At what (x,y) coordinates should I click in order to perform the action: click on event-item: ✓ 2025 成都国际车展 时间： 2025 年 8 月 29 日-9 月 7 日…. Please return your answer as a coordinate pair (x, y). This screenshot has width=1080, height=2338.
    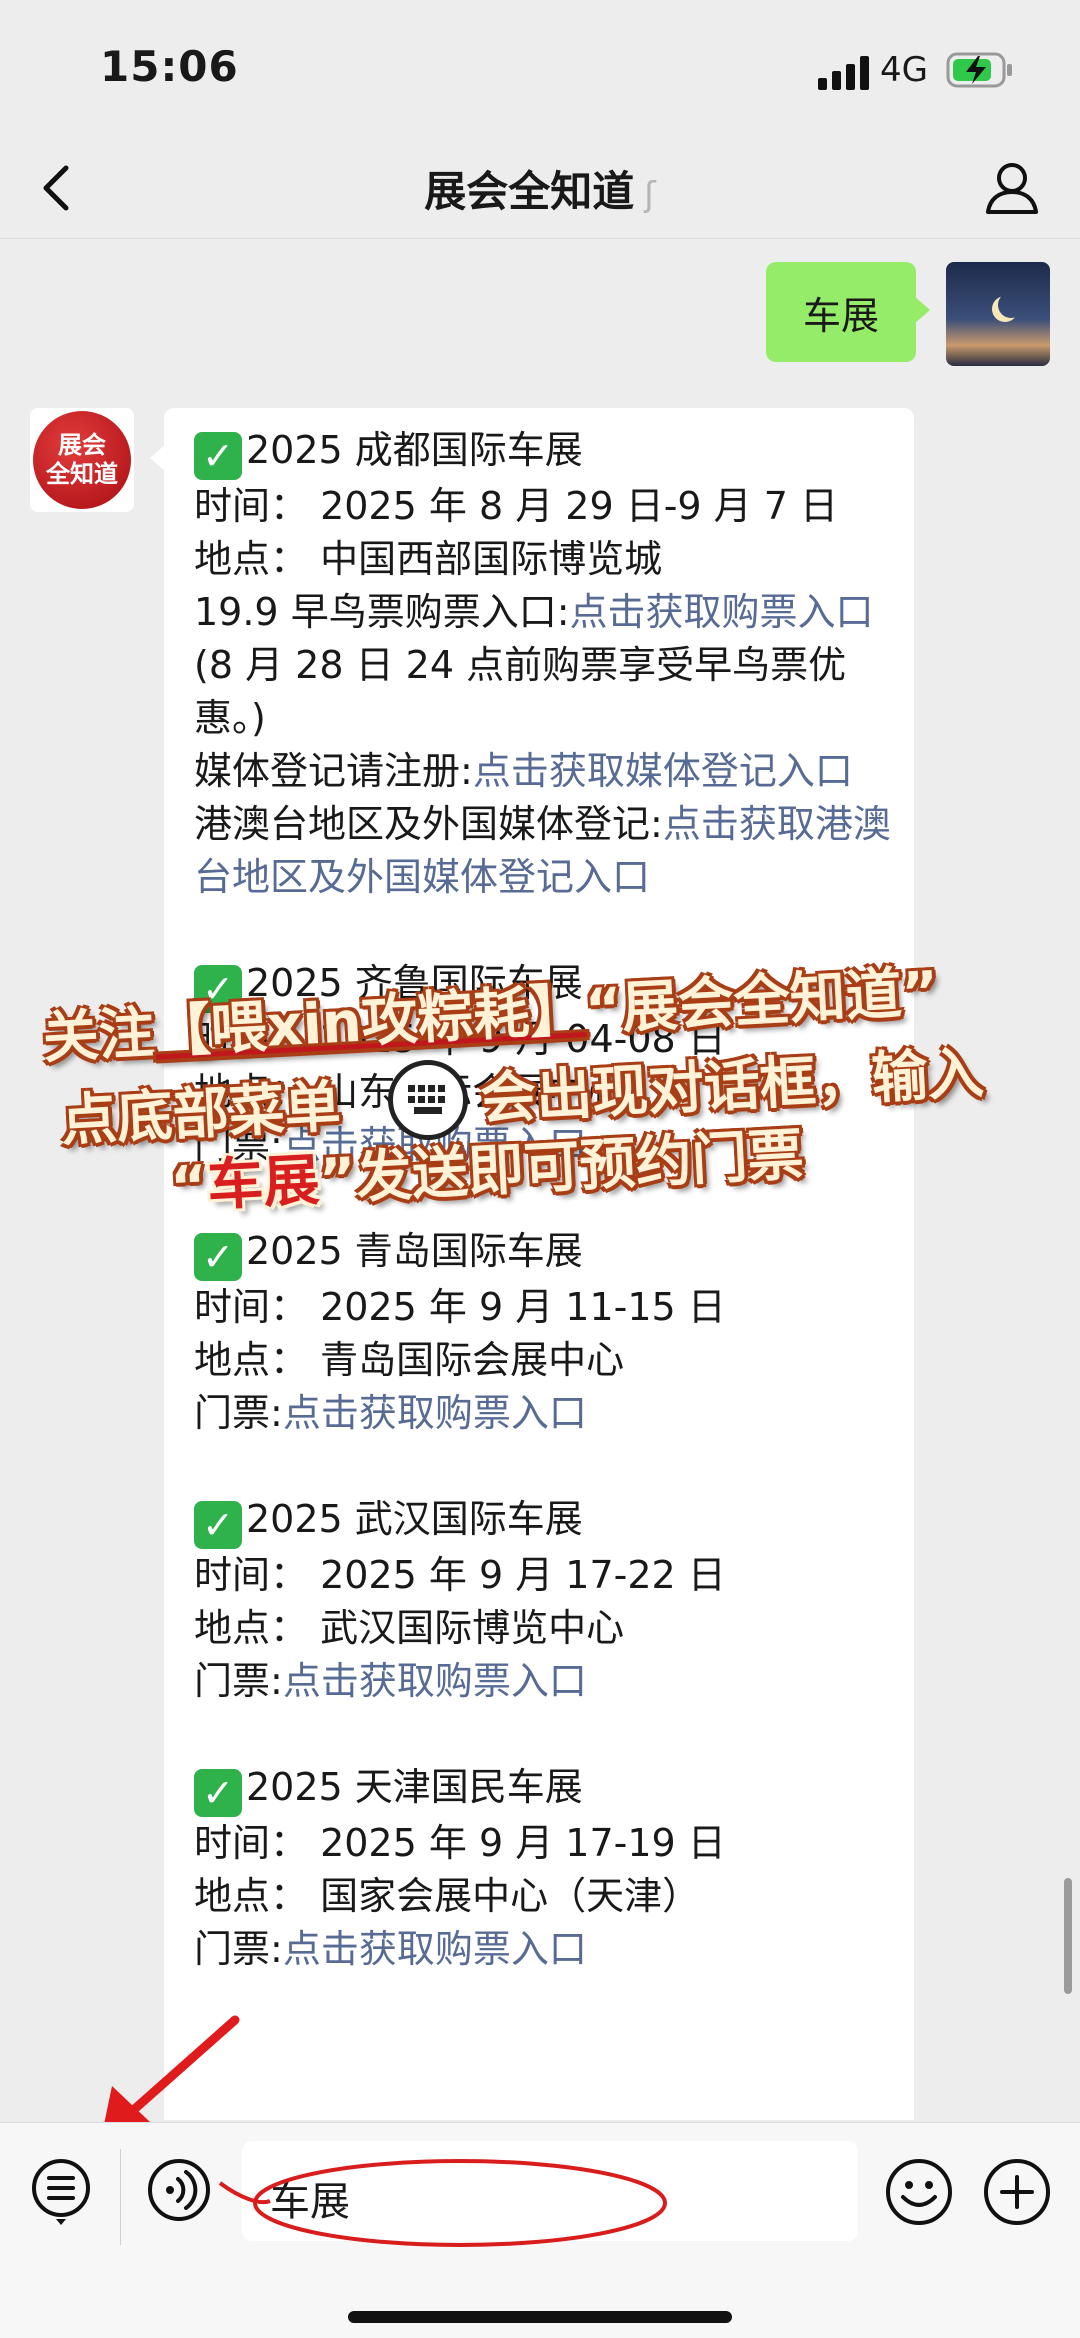
    Looking at the image, I should click on (544, 664).